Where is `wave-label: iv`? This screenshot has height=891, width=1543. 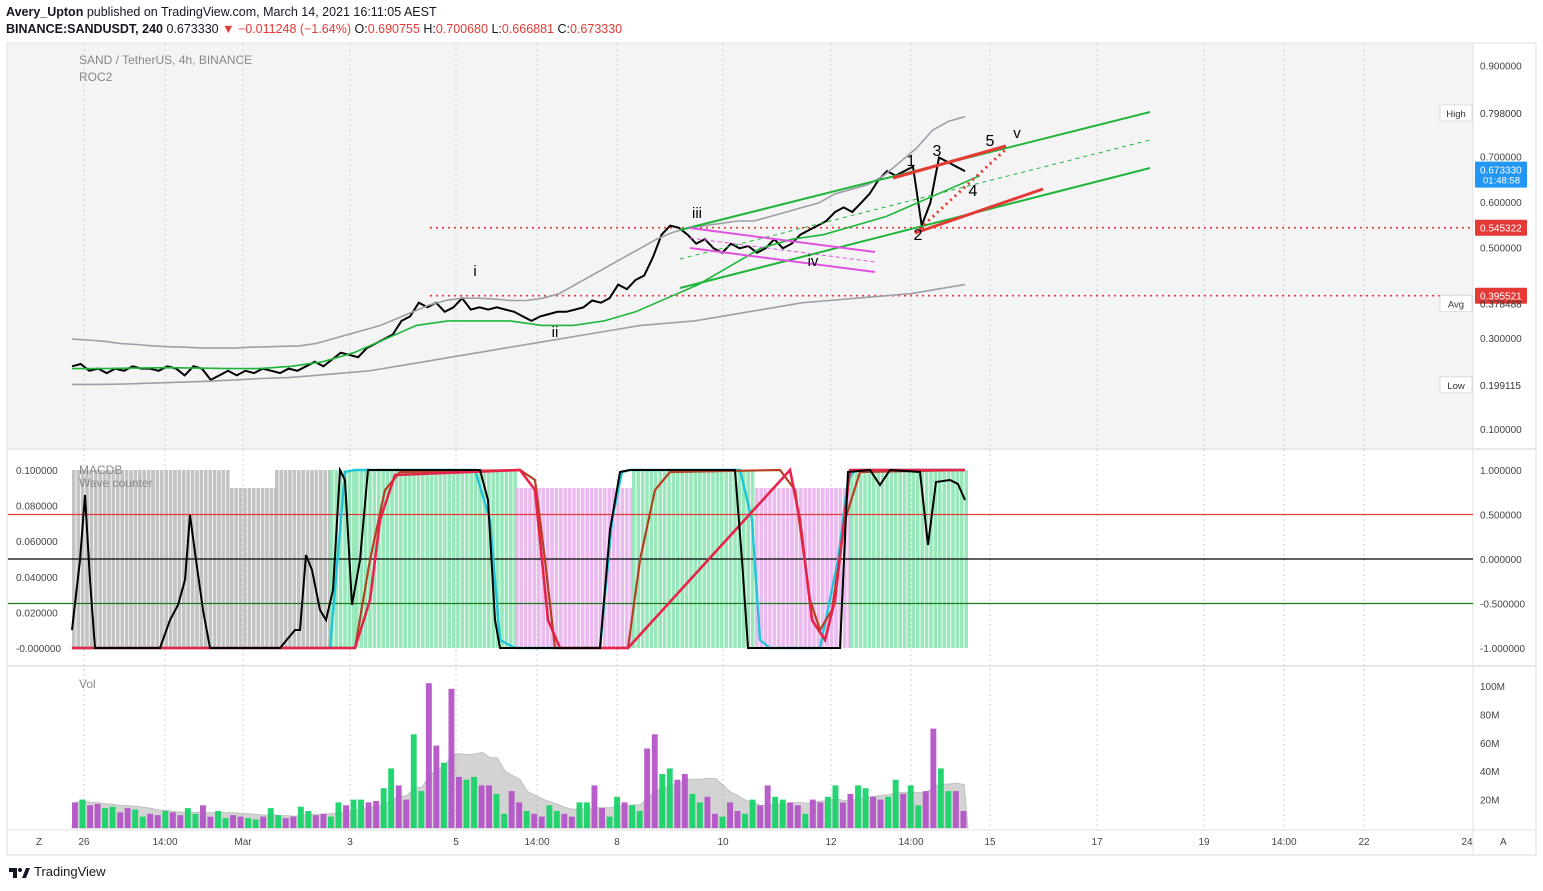
wave-label: iv is located at coordinates (813, 261).